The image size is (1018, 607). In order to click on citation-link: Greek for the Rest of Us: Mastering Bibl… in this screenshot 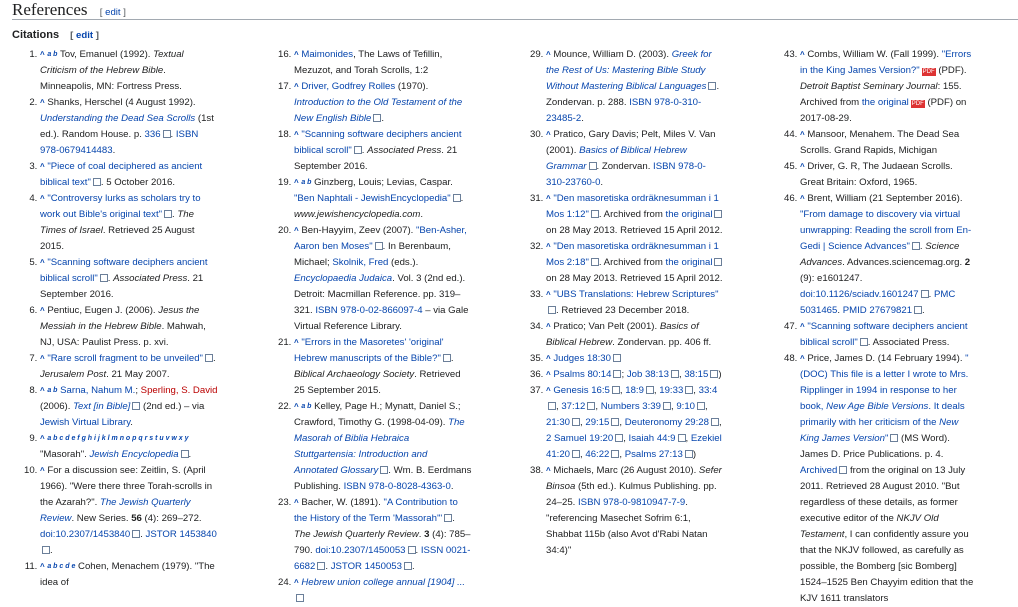, I will do `click(629, 70)`.